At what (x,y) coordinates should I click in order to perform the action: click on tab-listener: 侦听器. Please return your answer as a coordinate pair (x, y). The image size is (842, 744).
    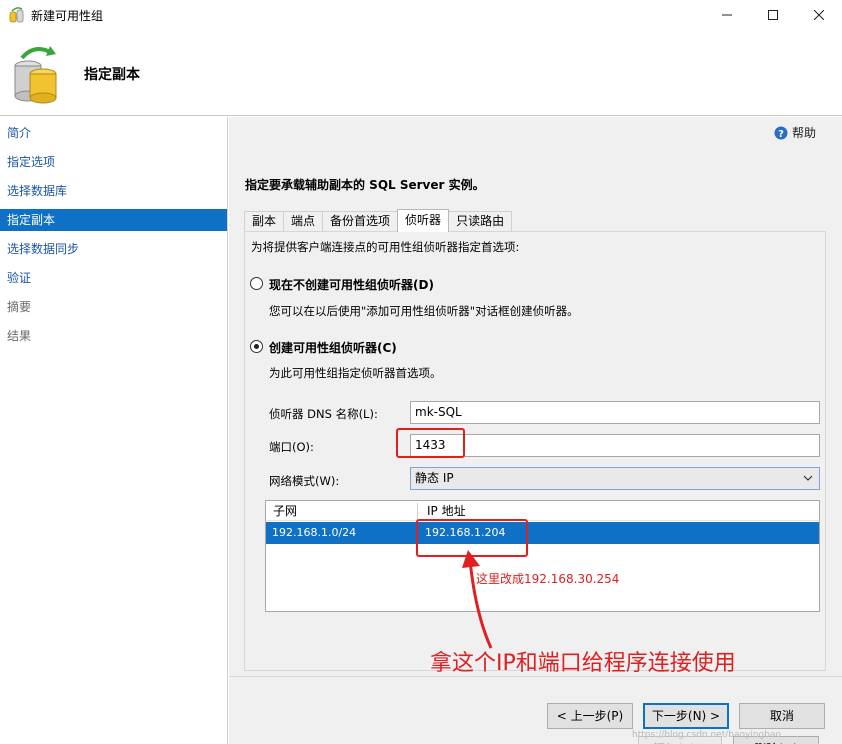
    Looking at the image, I should click on (423, 220).